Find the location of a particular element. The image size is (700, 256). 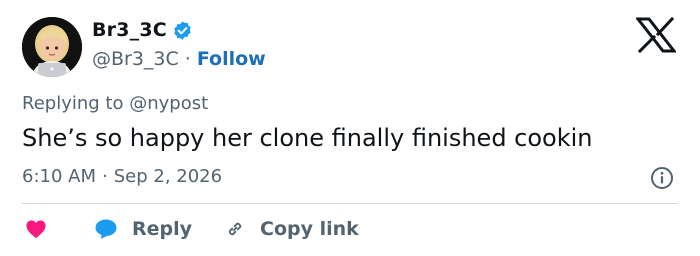

author-handle-row: @Br3_3C · Follow is located at coordinates (179, 59).